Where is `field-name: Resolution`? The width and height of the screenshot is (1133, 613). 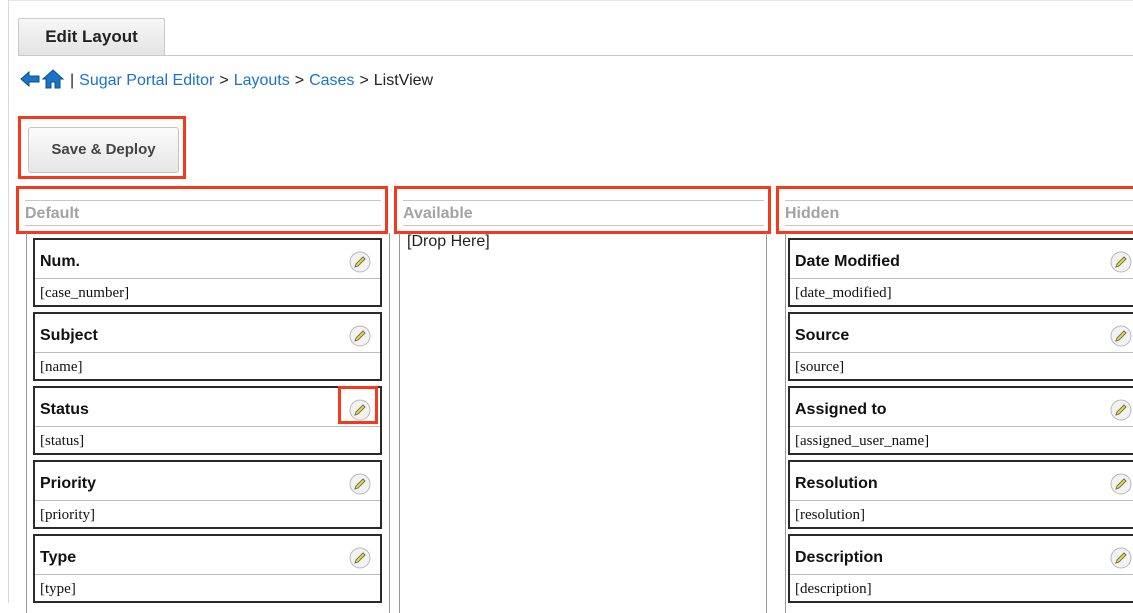
field-name: Resolution is located at coordinates (836, 483).